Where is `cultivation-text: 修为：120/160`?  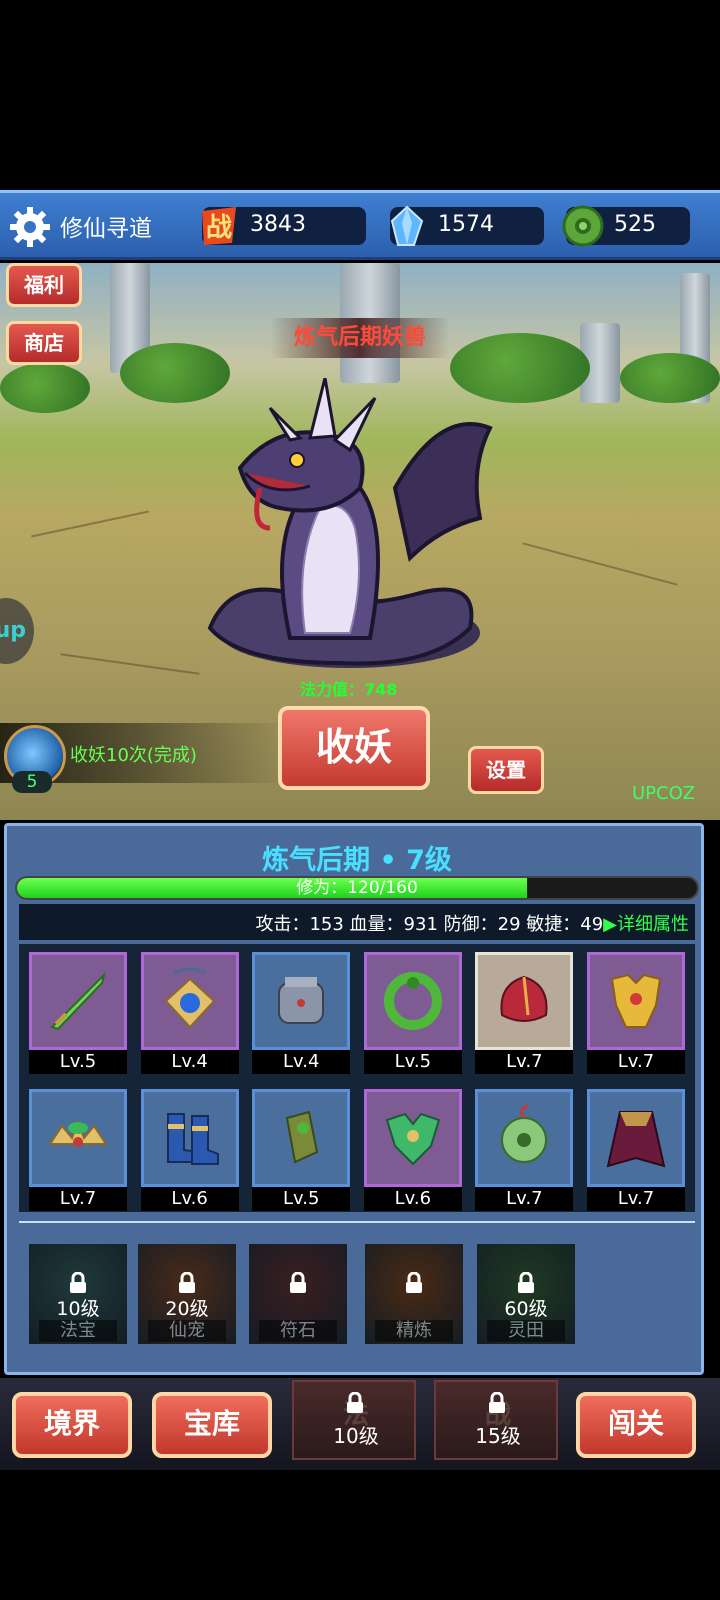
cultivation-text: 修为：120/160 is located at coordinates (357, 888).